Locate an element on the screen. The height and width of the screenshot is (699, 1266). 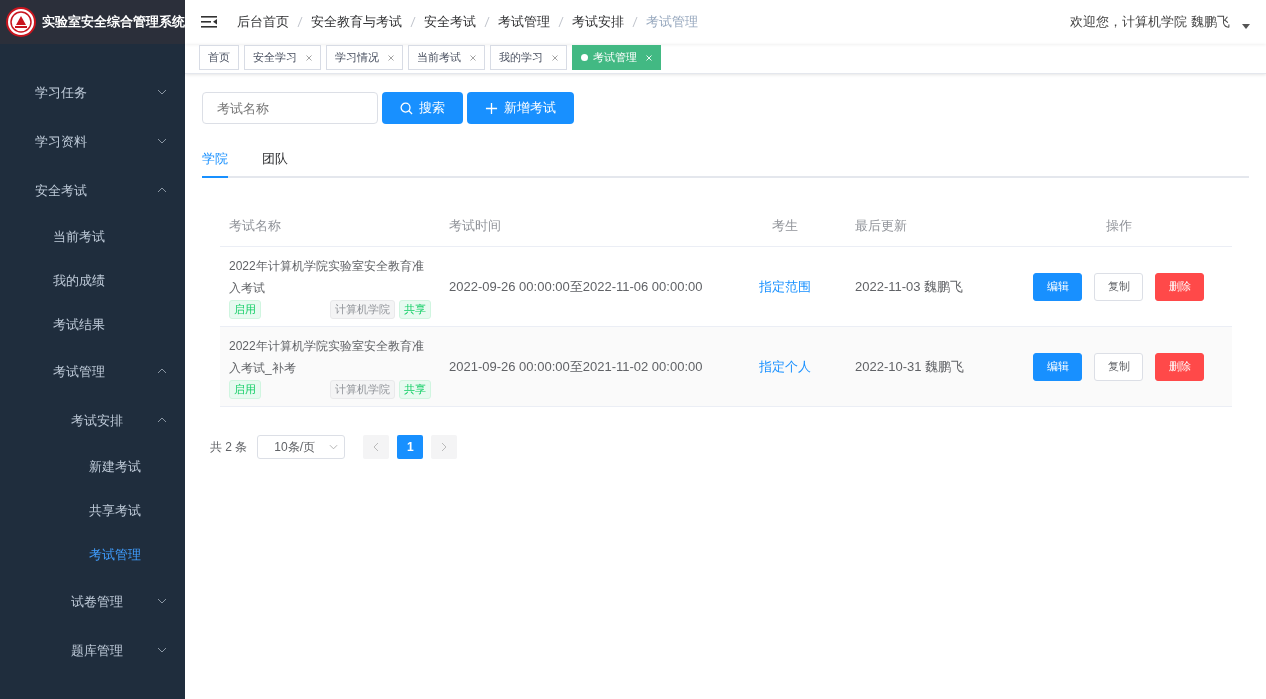
menu-item: 学习资料 is located at coordinates (92, 141).